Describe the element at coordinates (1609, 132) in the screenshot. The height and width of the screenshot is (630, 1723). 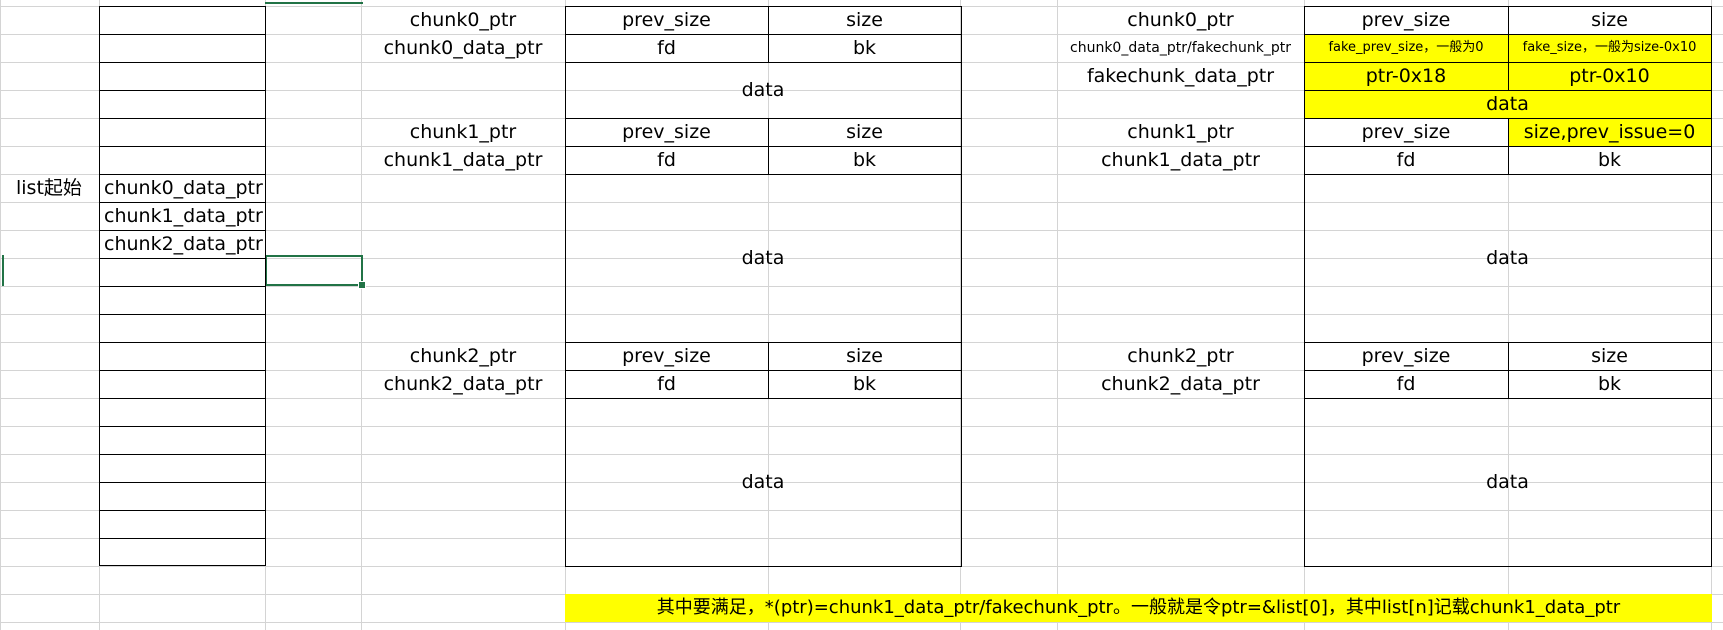
I see `size-prev-issue-cell: size,prev_issue=0` at that location.